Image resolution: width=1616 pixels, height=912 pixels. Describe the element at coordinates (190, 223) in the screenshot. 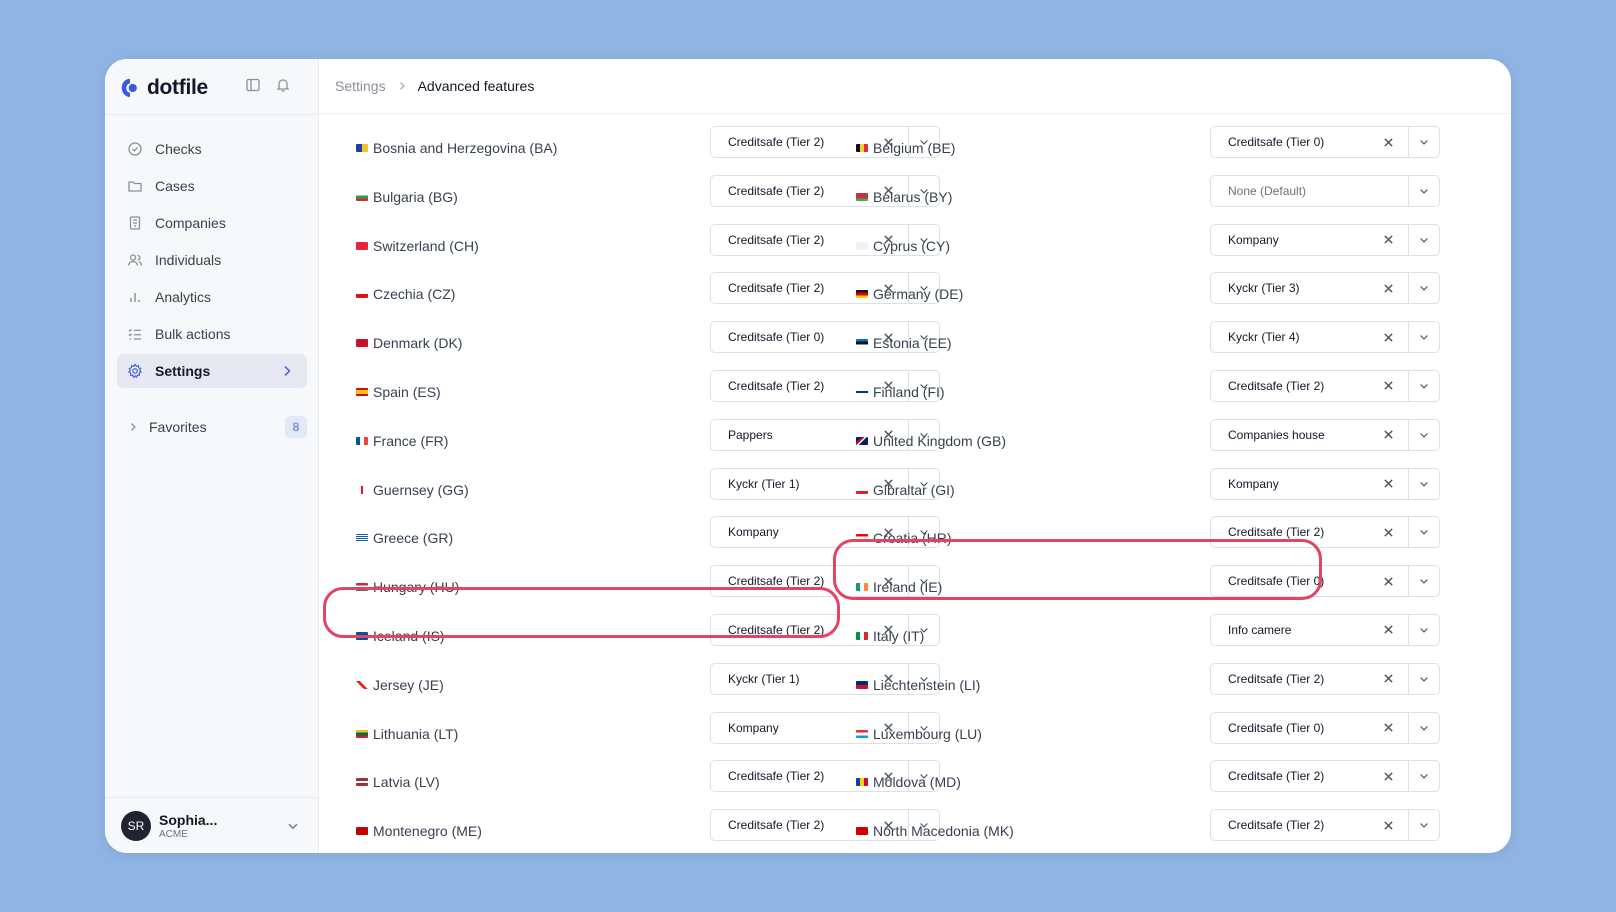

I see `sidebar-item-label: Companies` at that location.